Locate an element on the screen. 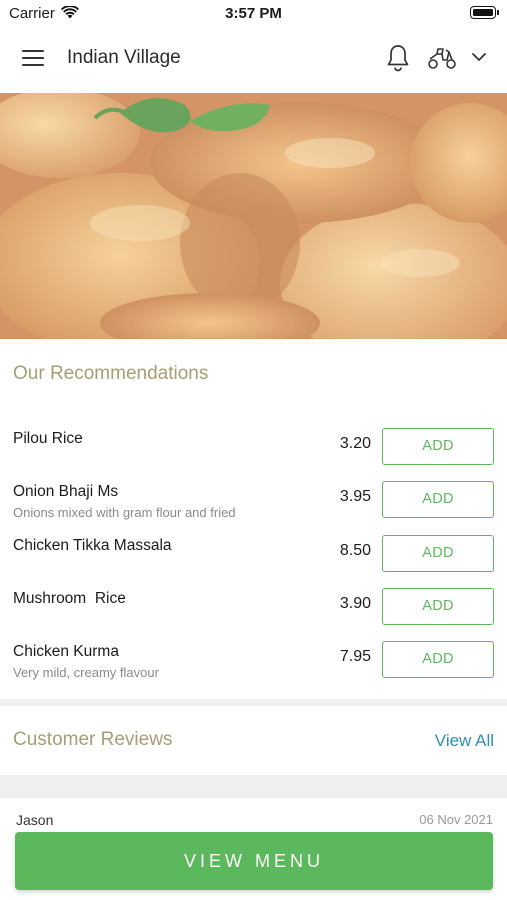 The height and width of the screenshot is (900, 507). view-menu-button: VIEW MENU is located at coordinates (254, 861).